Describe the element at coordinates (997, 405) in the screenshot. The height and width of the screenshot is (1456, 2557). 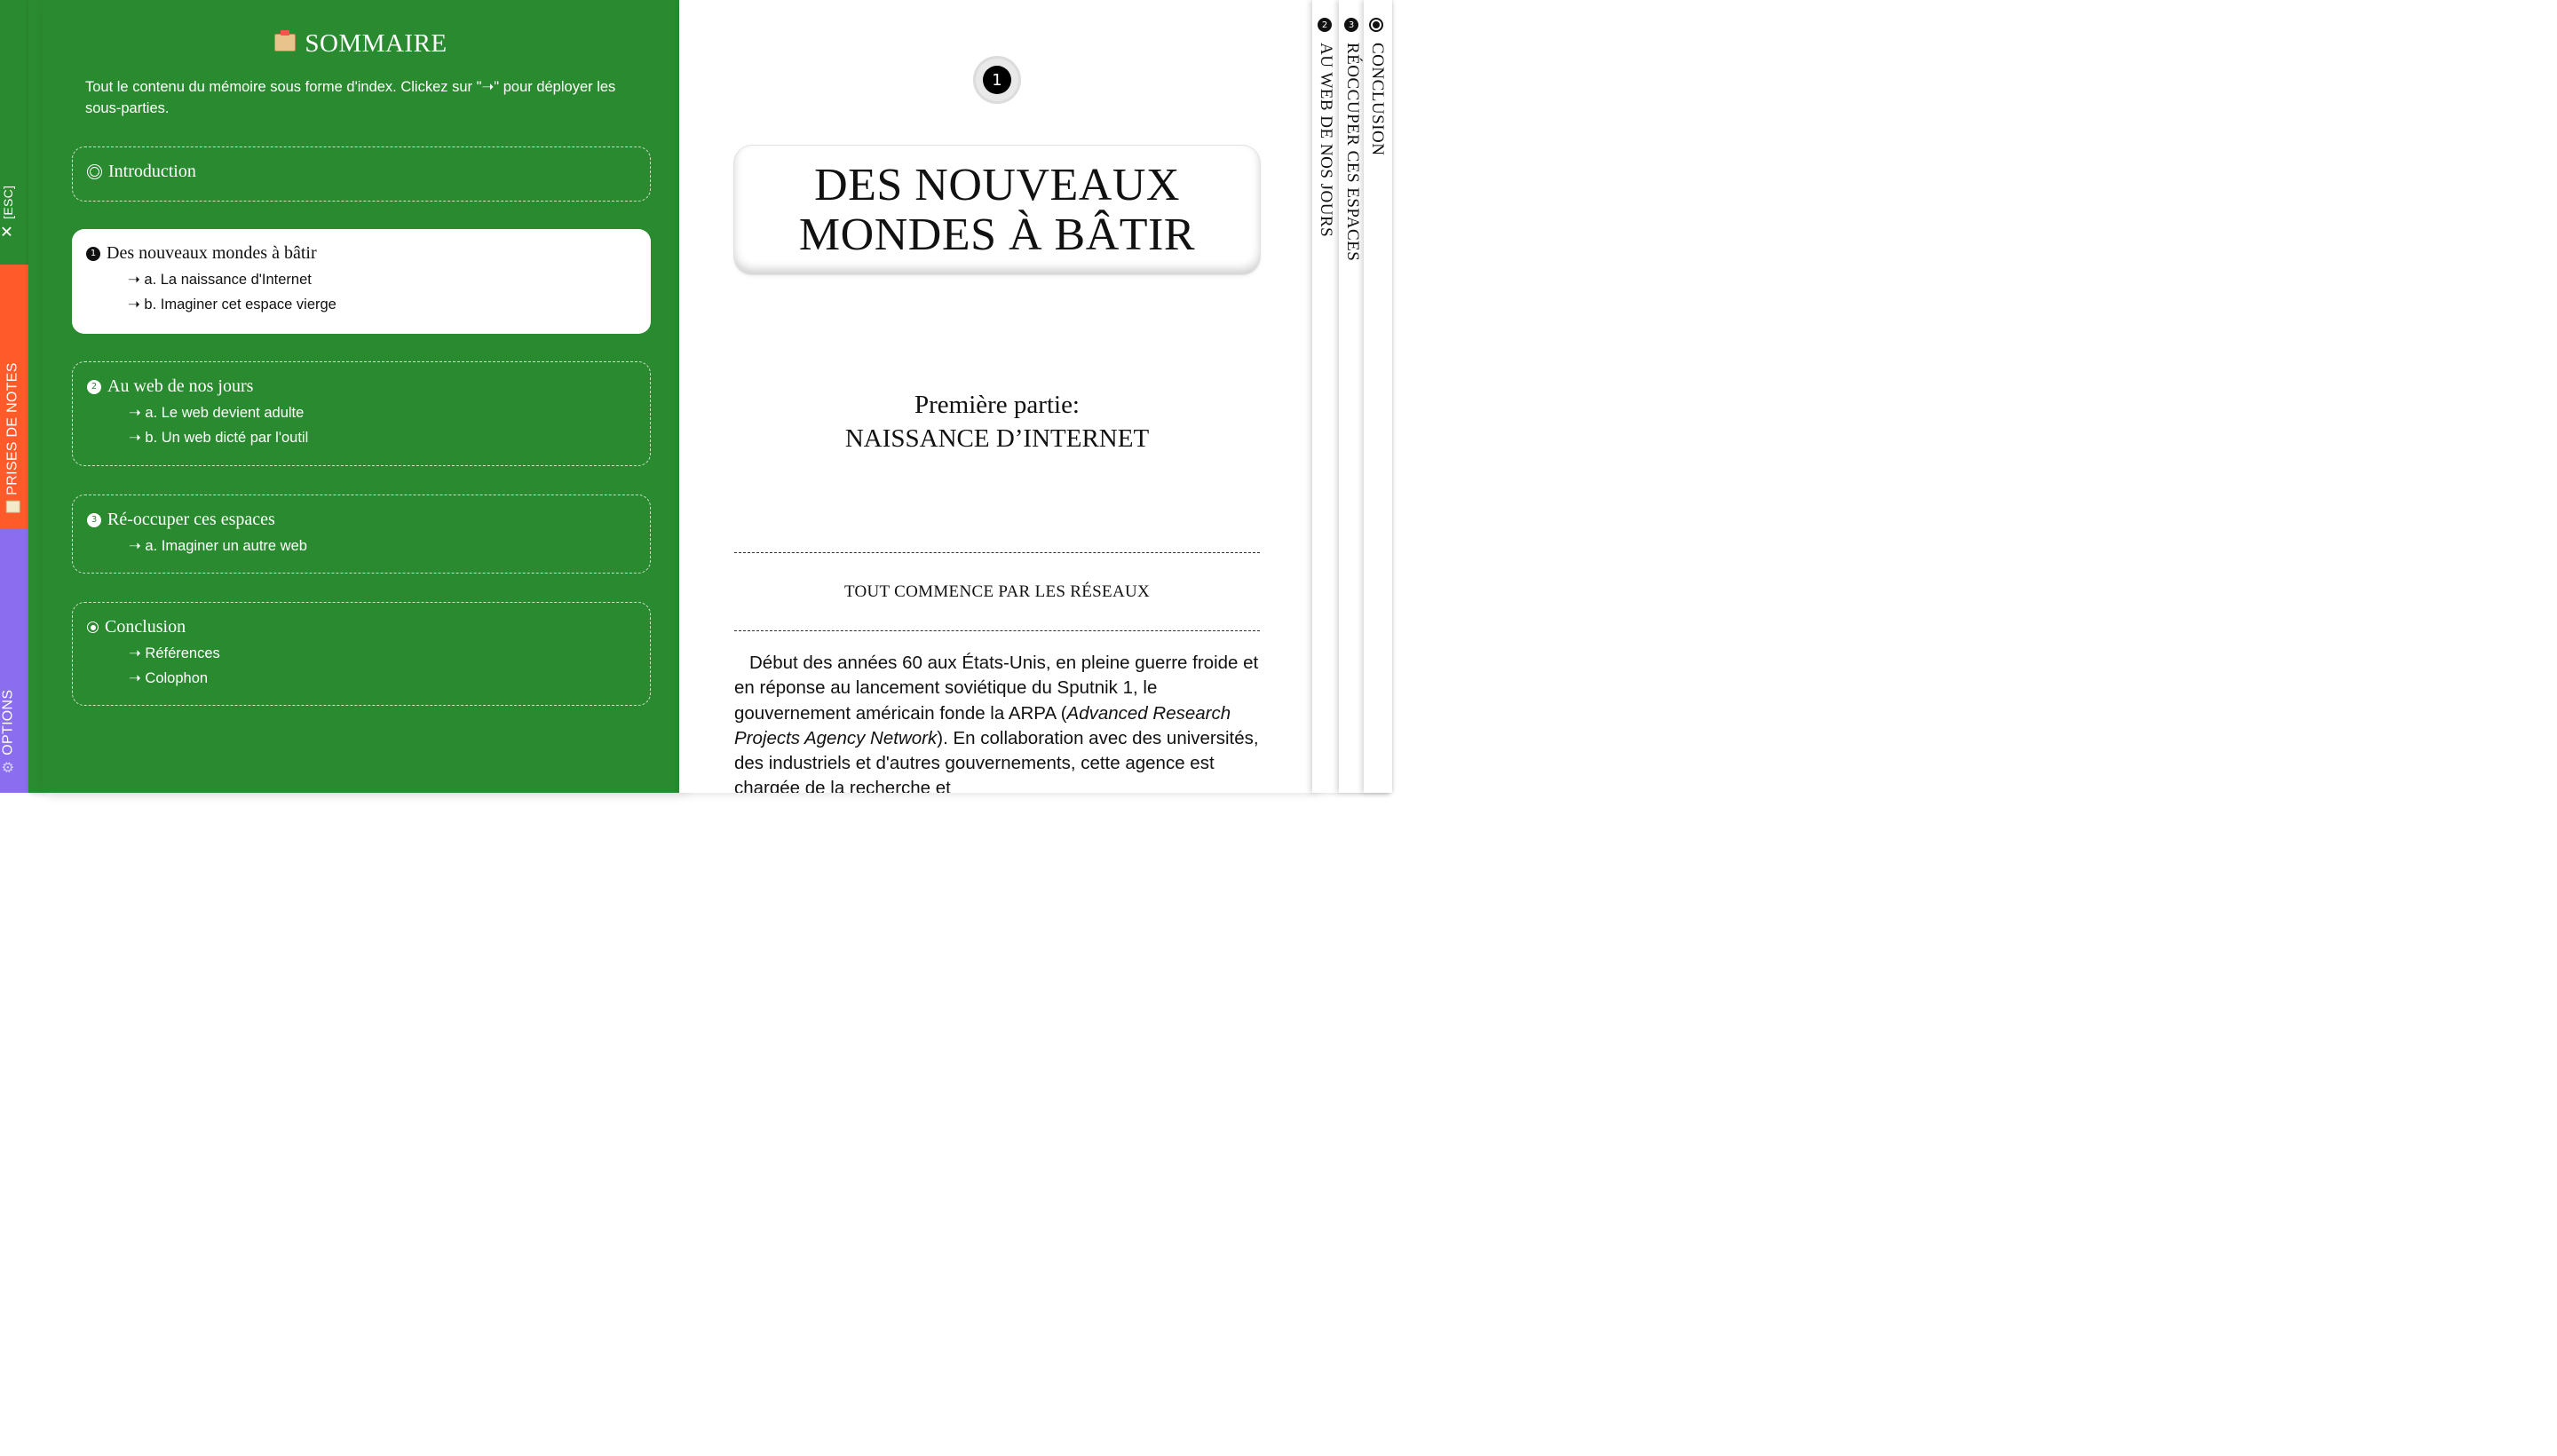
I see `part-label: Première partie:` at that location.